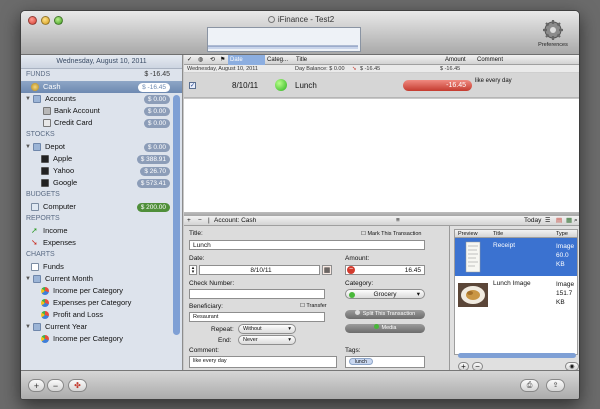  Describe the element at coordinates (566, 293) in the screenshot. I see `attachment-type: Image 151.7 KB` at that location.